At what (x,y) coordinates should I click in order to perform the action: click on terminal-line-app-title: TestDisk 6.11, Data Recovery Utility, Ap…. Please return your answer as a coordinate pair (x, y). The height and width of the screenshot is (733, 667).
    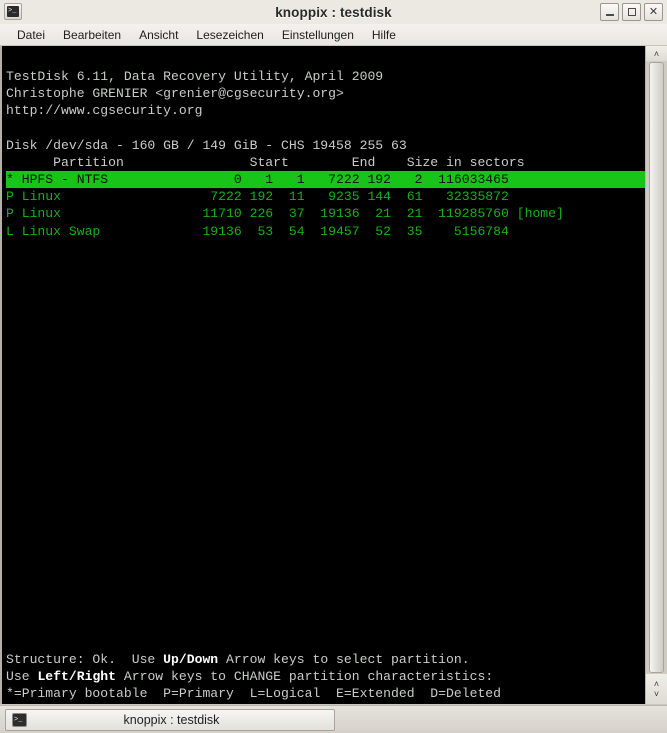
    Looking at the image, I should click on (195, 77).